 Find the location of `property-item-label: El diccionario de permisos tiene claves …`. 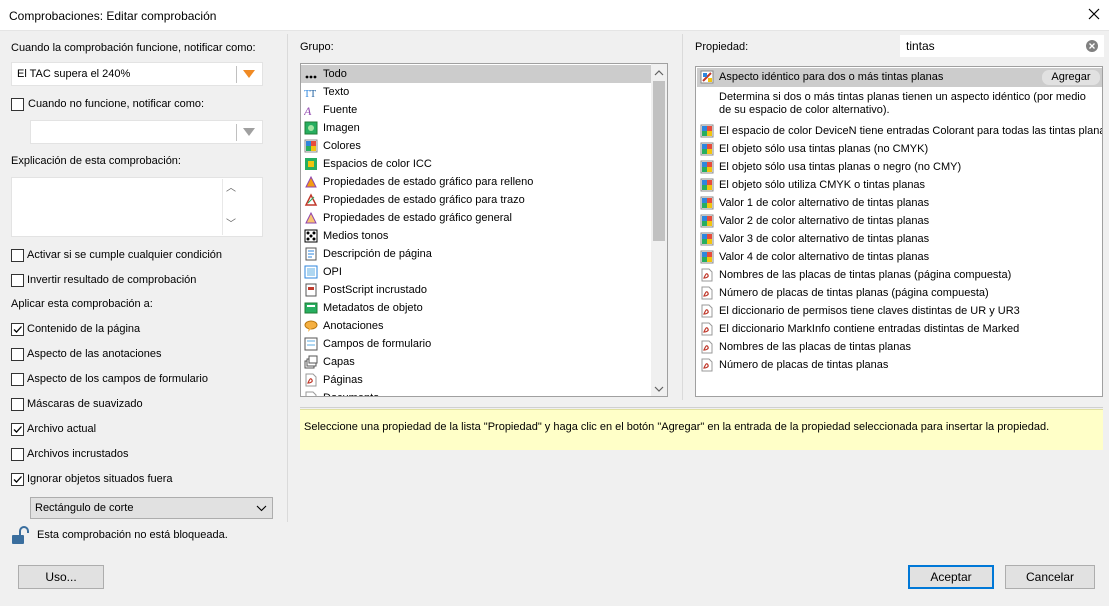

property-item-label: El diccionario de permisos tiene claves … is located at coordinates (869, 311).